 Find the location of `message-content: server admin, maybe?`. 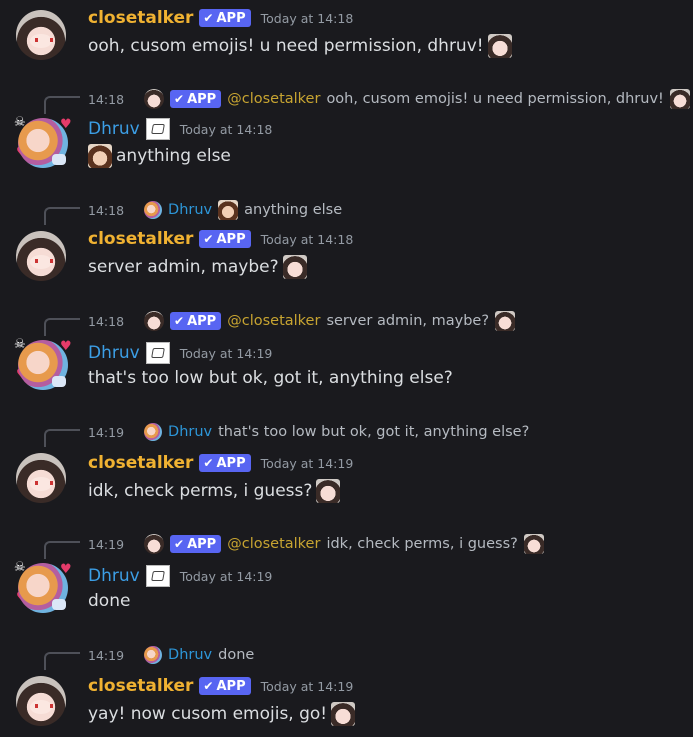

message-content: server admin, maybe? is located at coordinates (197, 267).